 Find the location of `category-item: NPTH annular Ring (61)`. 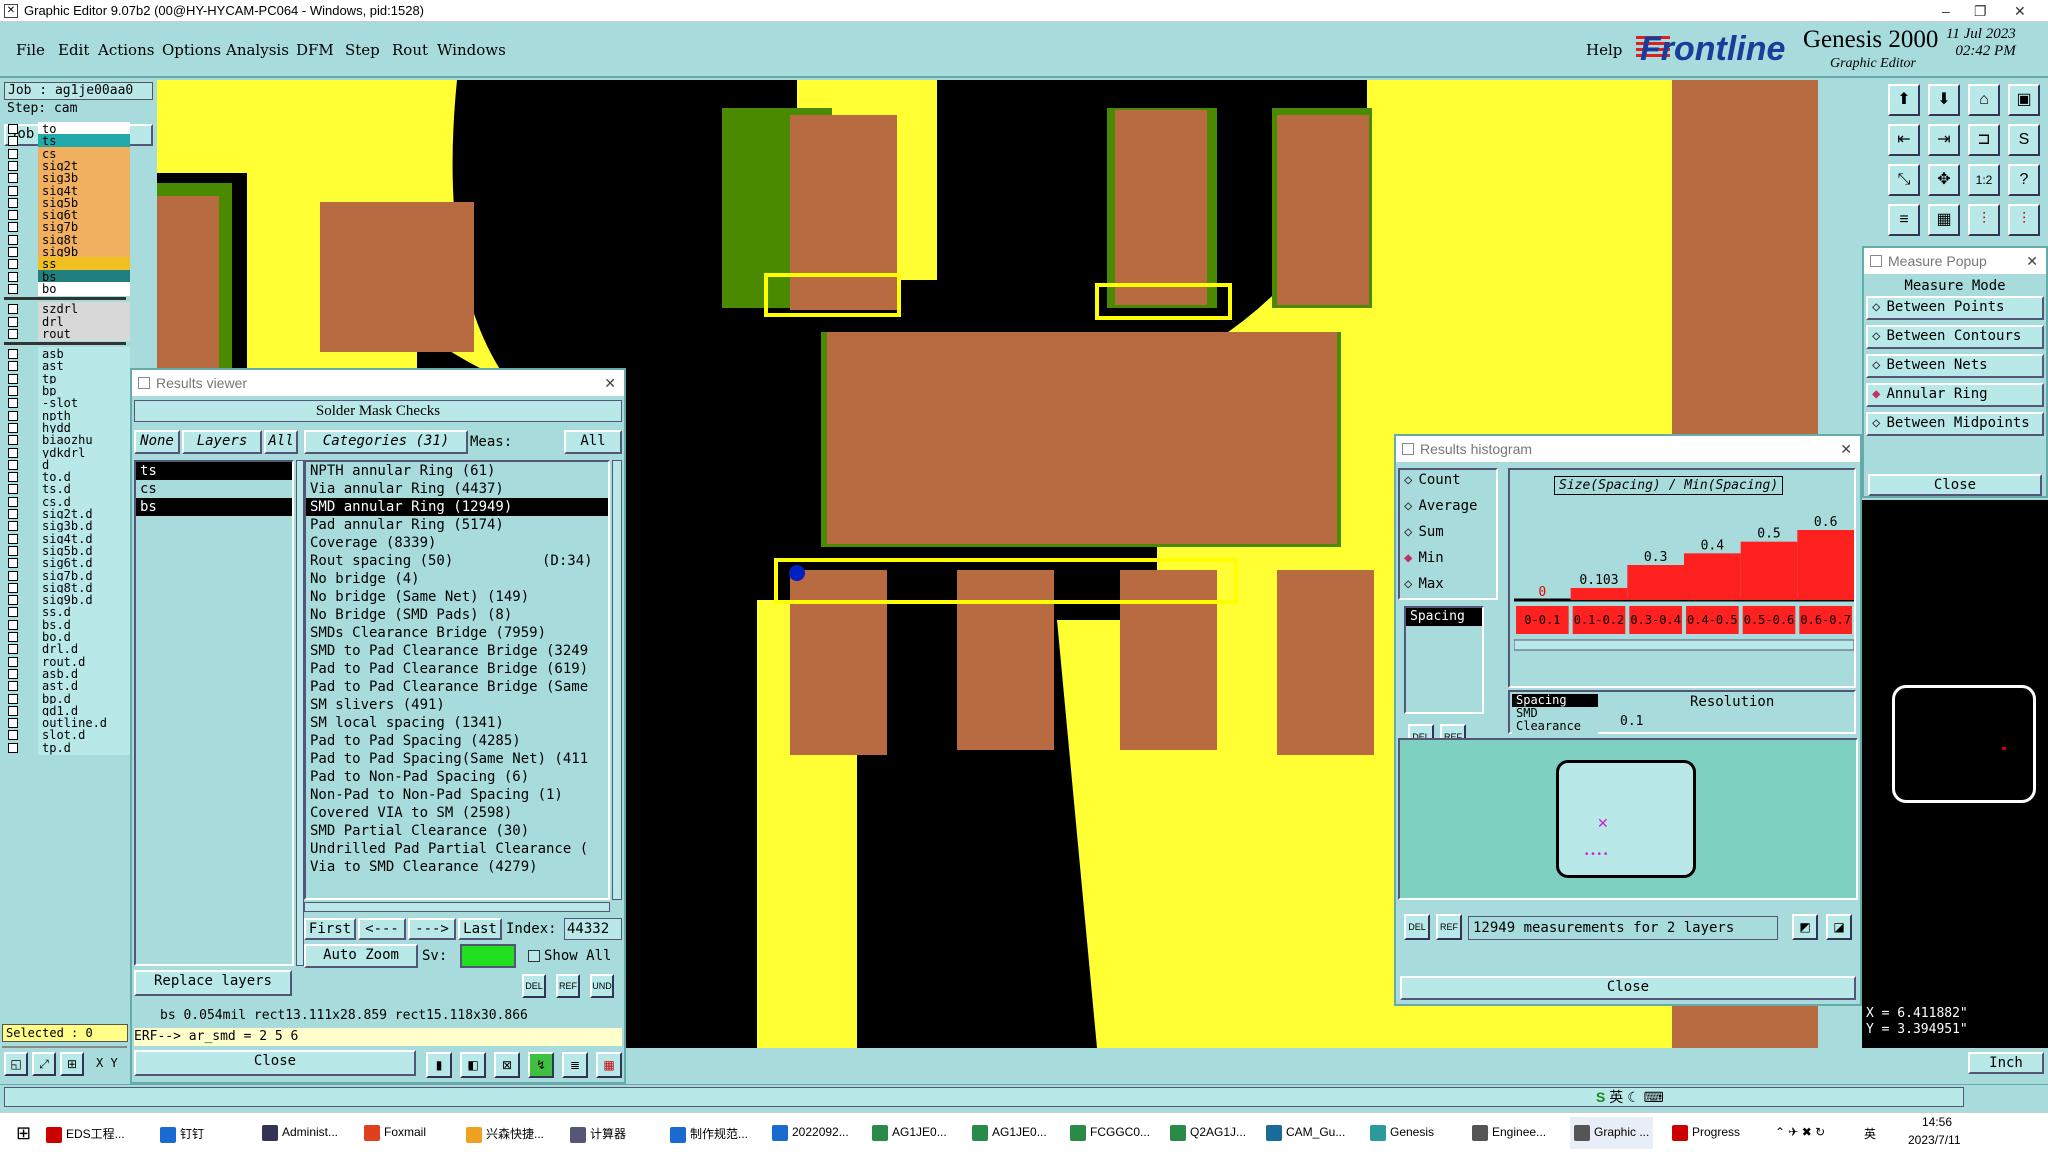

category-item: NPTH annular Ring (61) is located at coordinates (457, 471).